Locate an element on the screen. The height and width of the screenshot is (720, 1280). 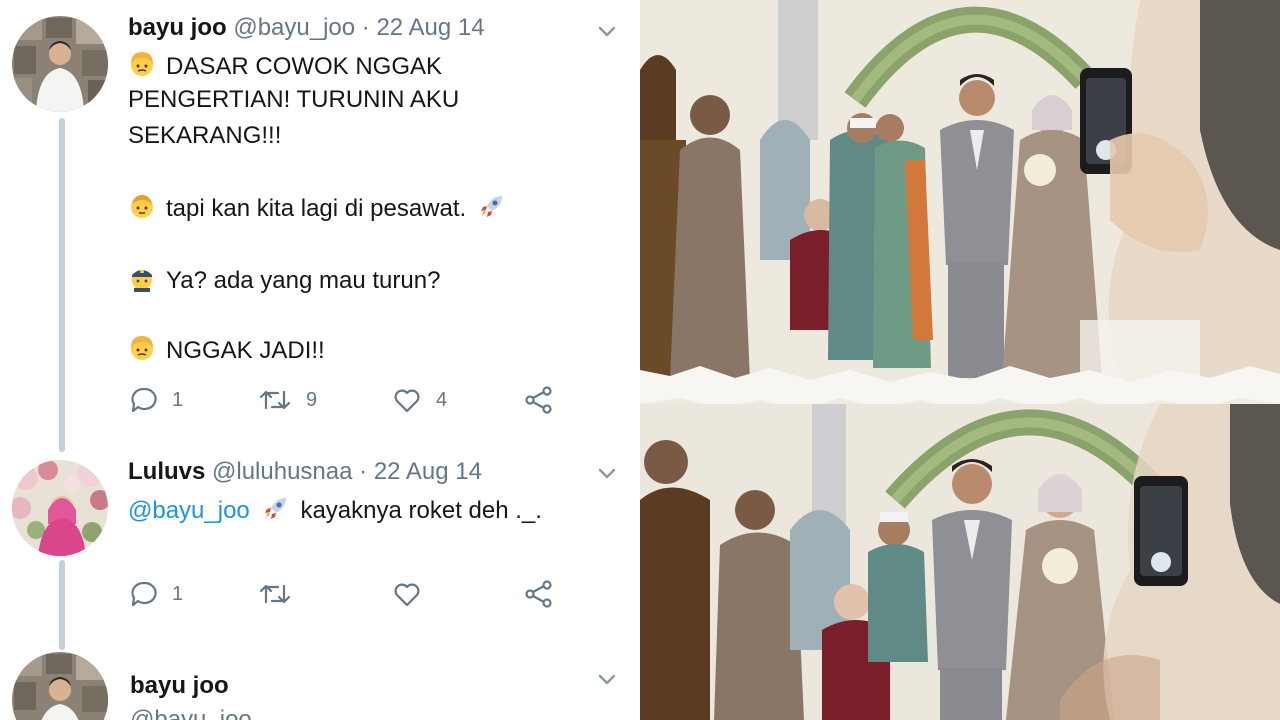
like-count: 4 is located at coordinates (442, 399).